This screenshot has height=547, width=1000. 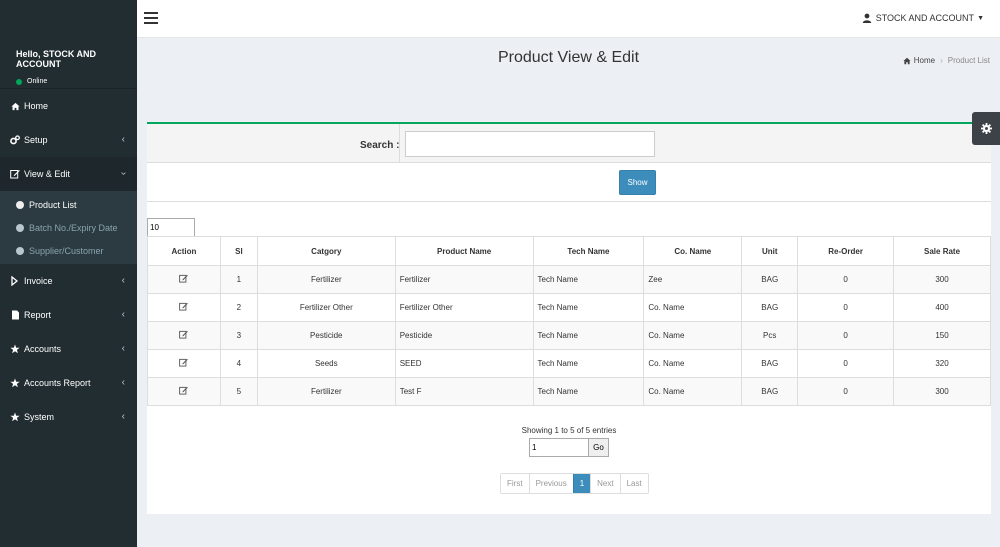 I want to click on column-header: Sale Rate, so click(x=942, y=251).